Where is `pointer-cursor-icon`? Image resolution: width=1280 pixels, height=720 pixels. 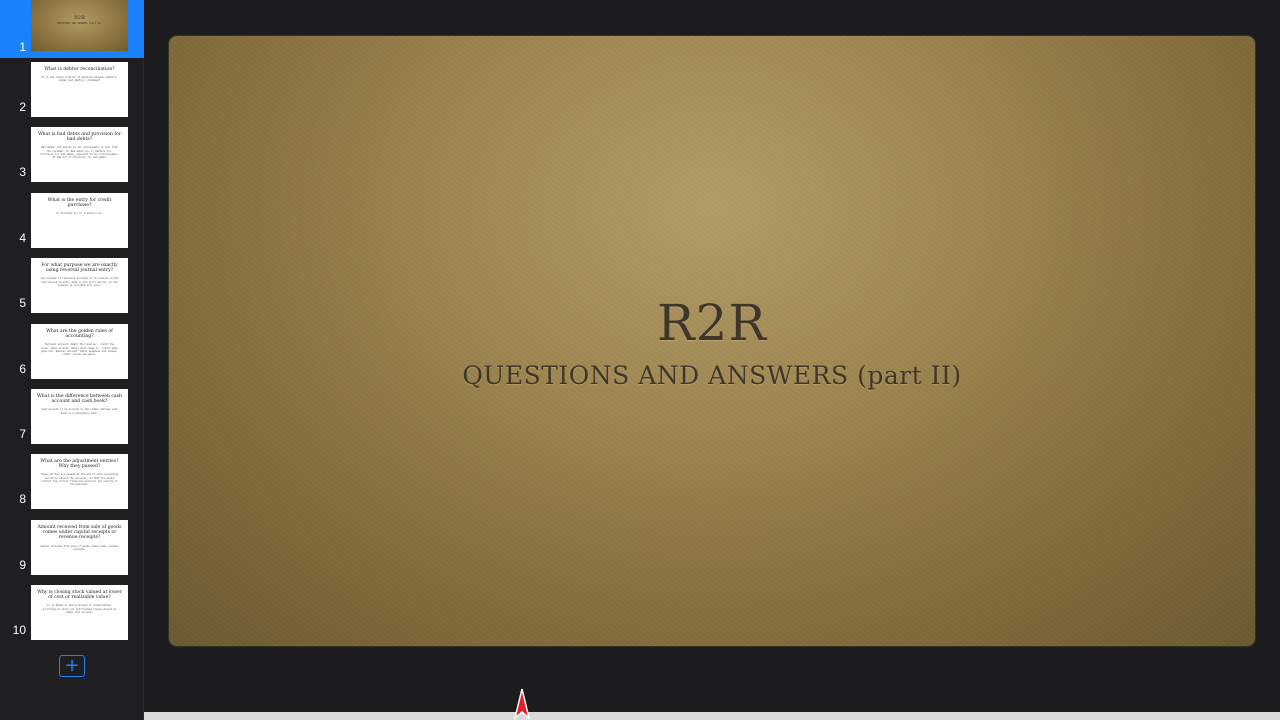 pointer-cursor-icon is located at coordinates (522, 704).